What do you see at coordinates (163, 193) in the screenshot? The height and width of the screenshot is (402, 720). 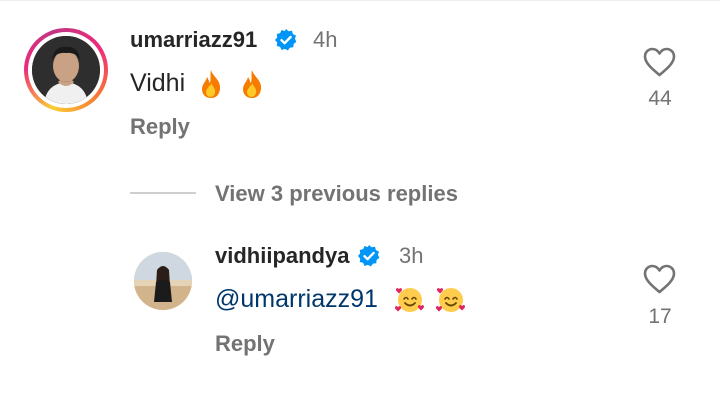 I see `replies-divider` at bounding box center [163, 193].